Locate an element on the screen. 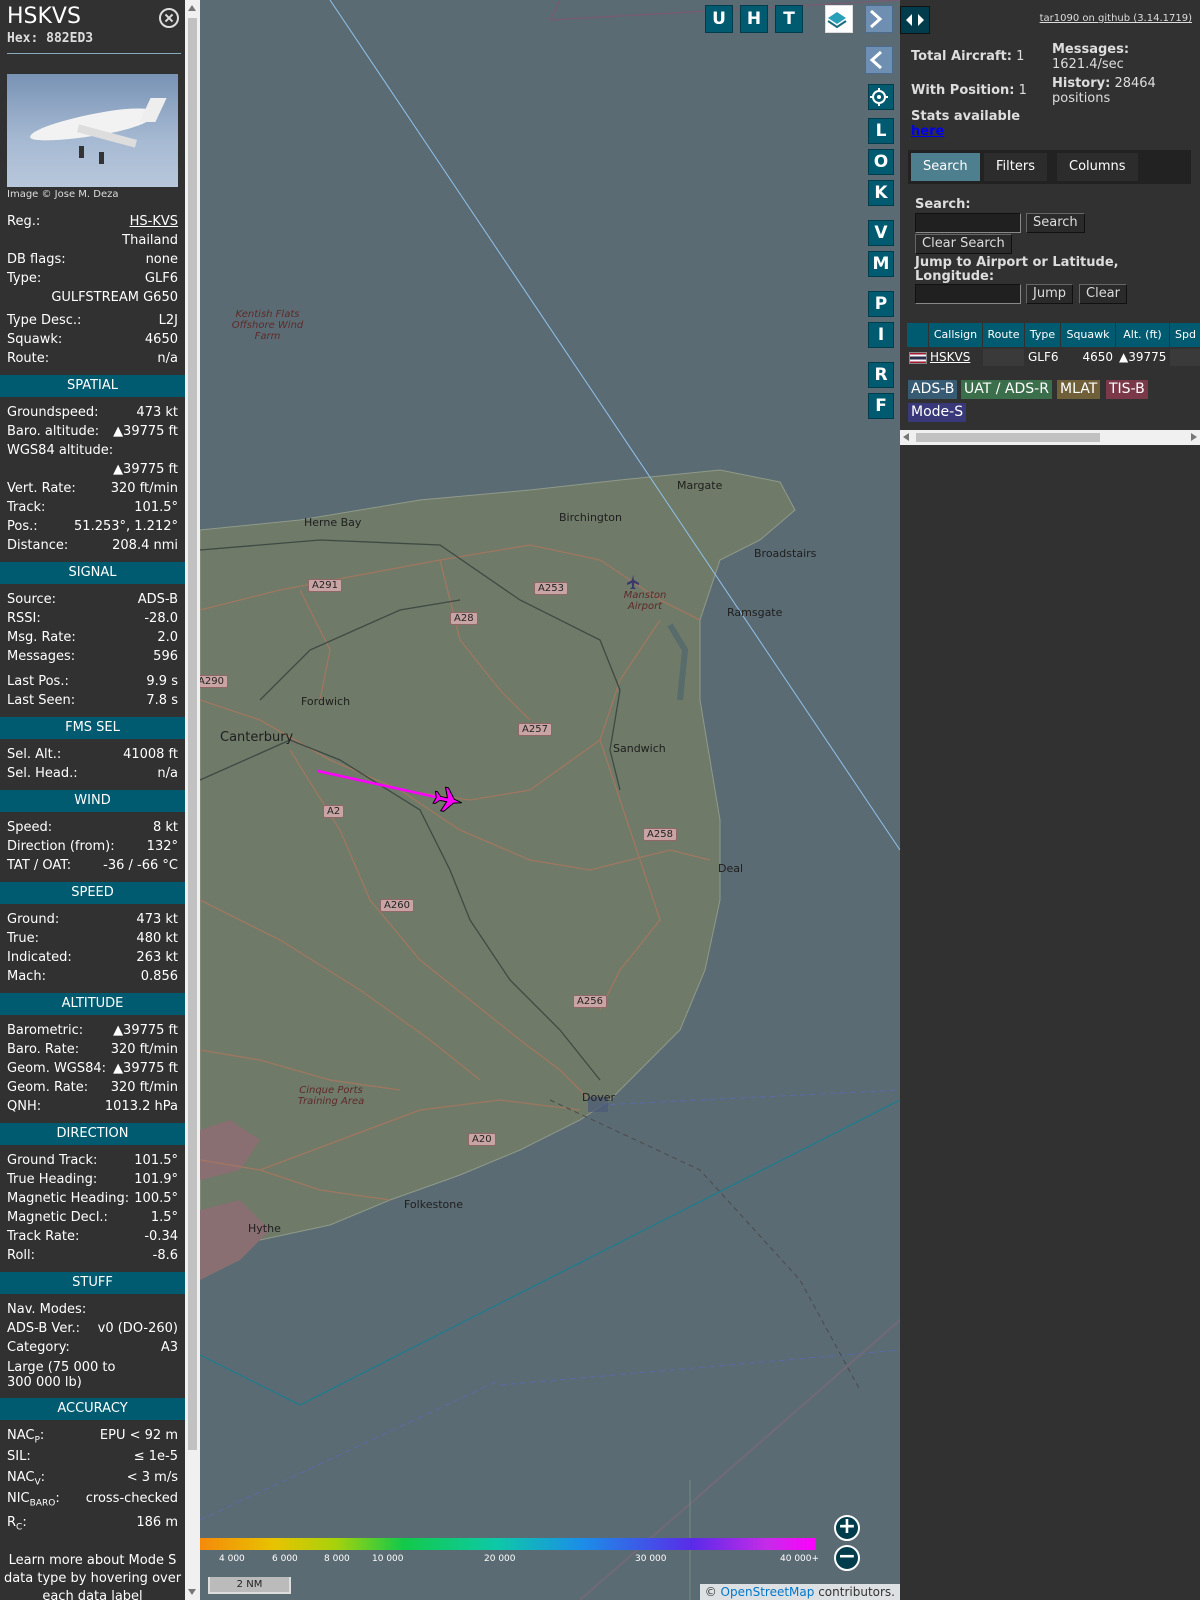  clear-search-button: Clear Search is located at coordinates (963, 244).